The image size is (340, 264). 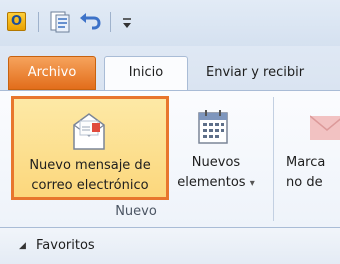 I want to click on outlook-app-icon: O, so click(x=16, y=21).